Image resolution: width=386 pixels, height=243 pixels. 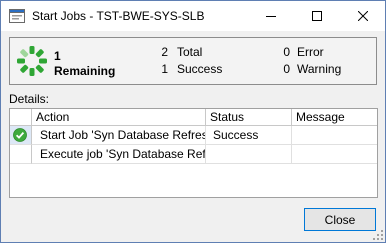 I want to click on close-icon, so click(x=363, y=16).